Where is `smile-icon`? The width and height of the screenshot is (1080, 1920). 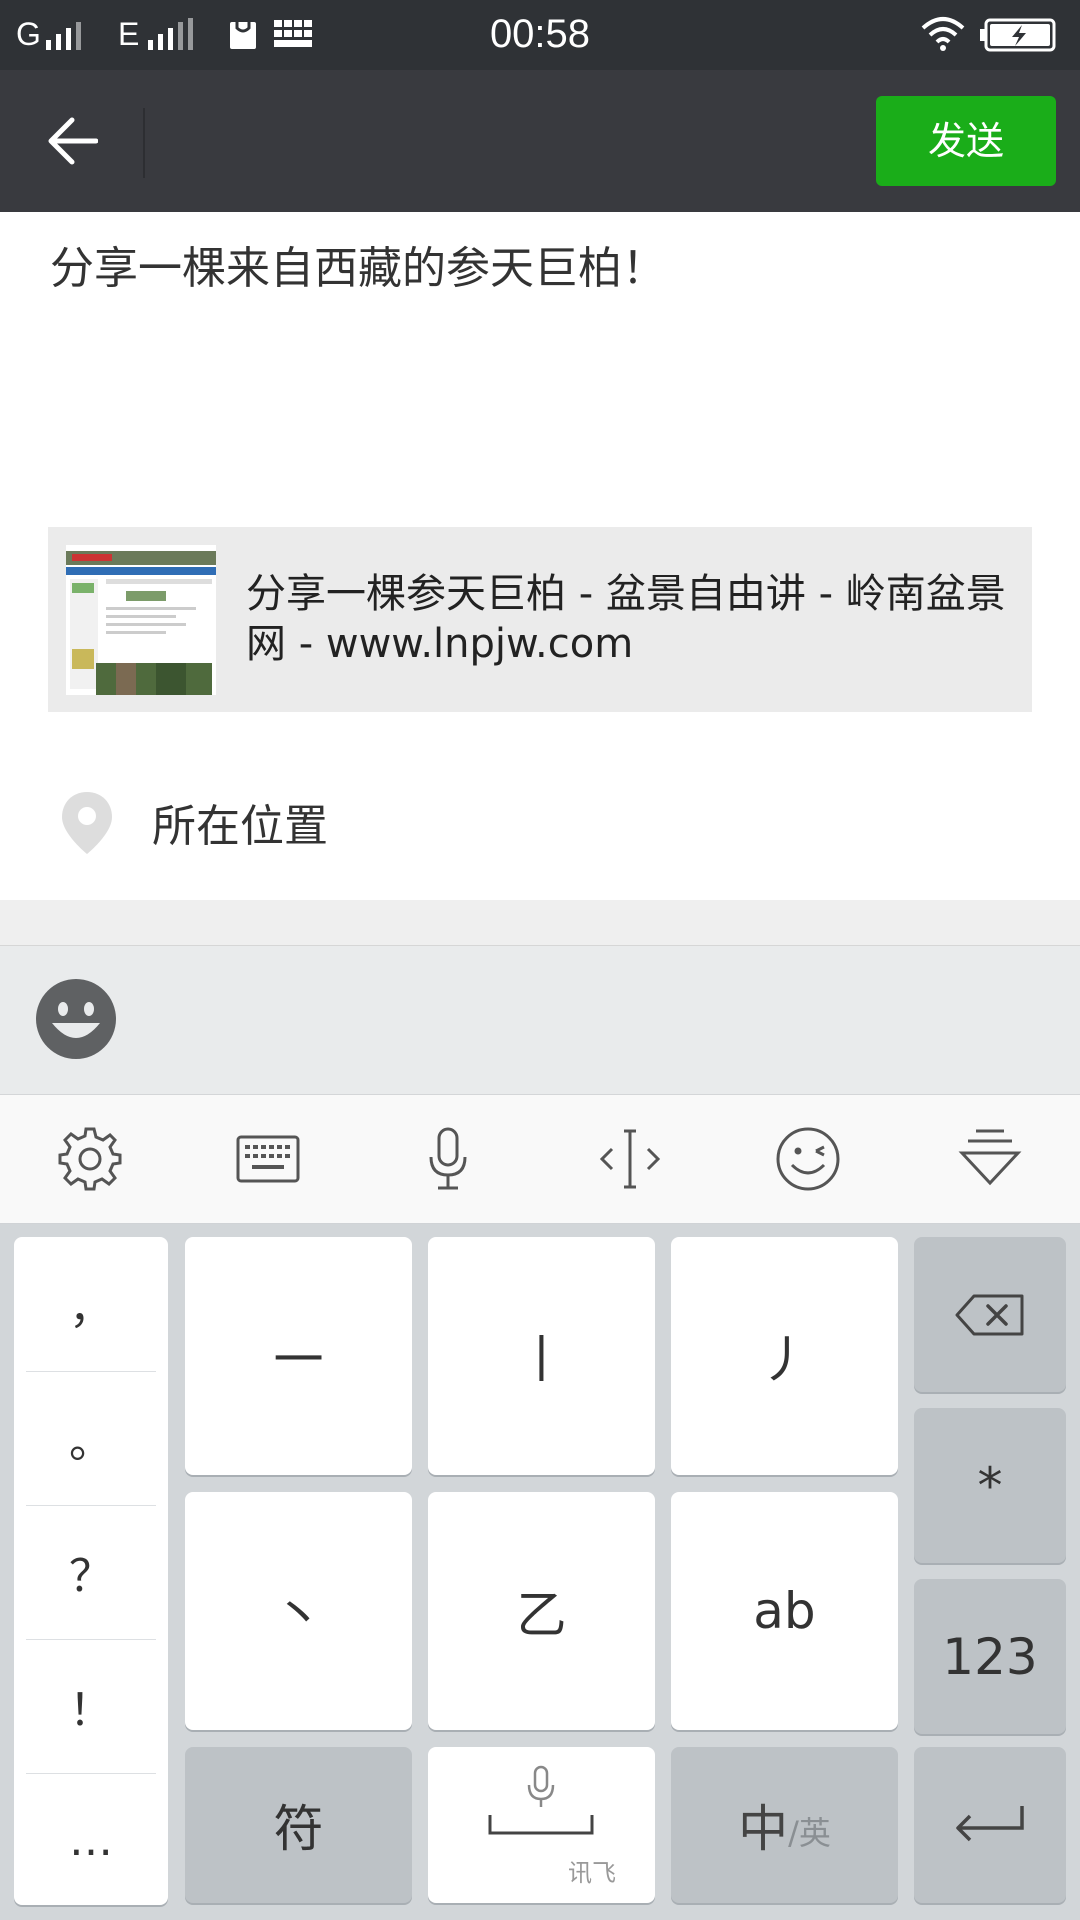
smile-icon is located at coordinates (808, 1159).